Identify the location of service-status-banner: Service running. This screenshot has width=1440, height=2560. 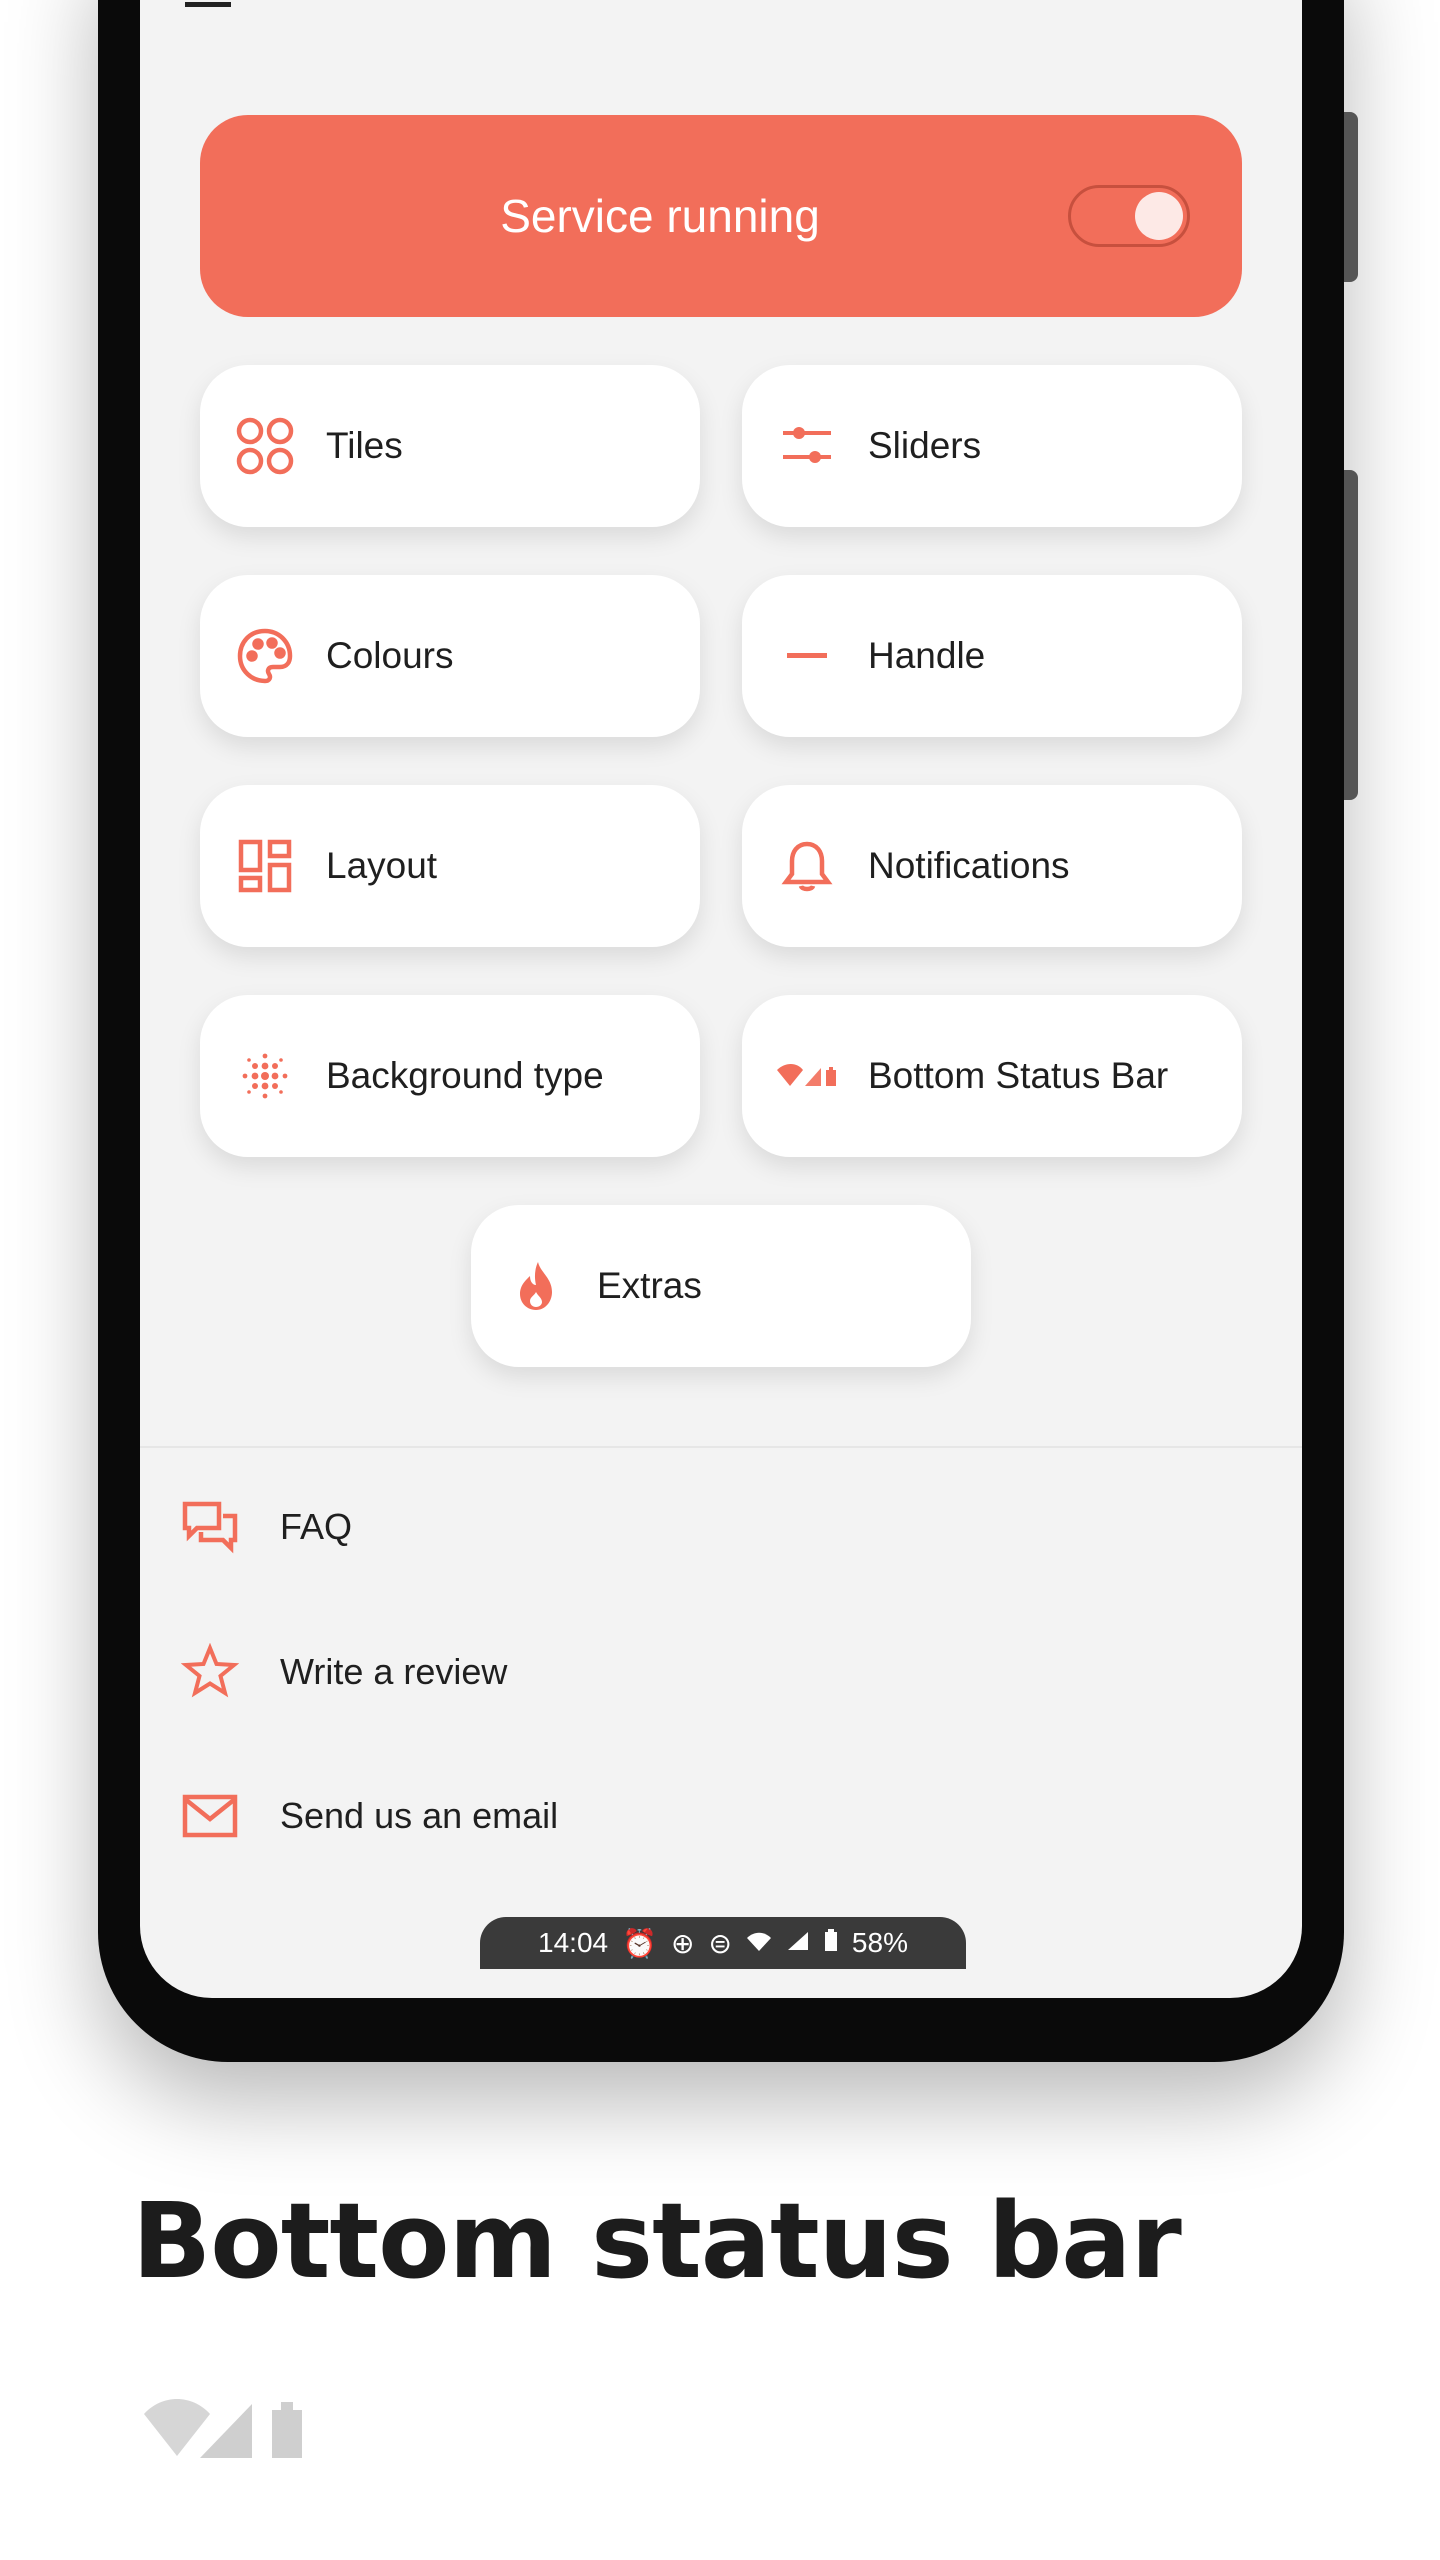
(721, 216).